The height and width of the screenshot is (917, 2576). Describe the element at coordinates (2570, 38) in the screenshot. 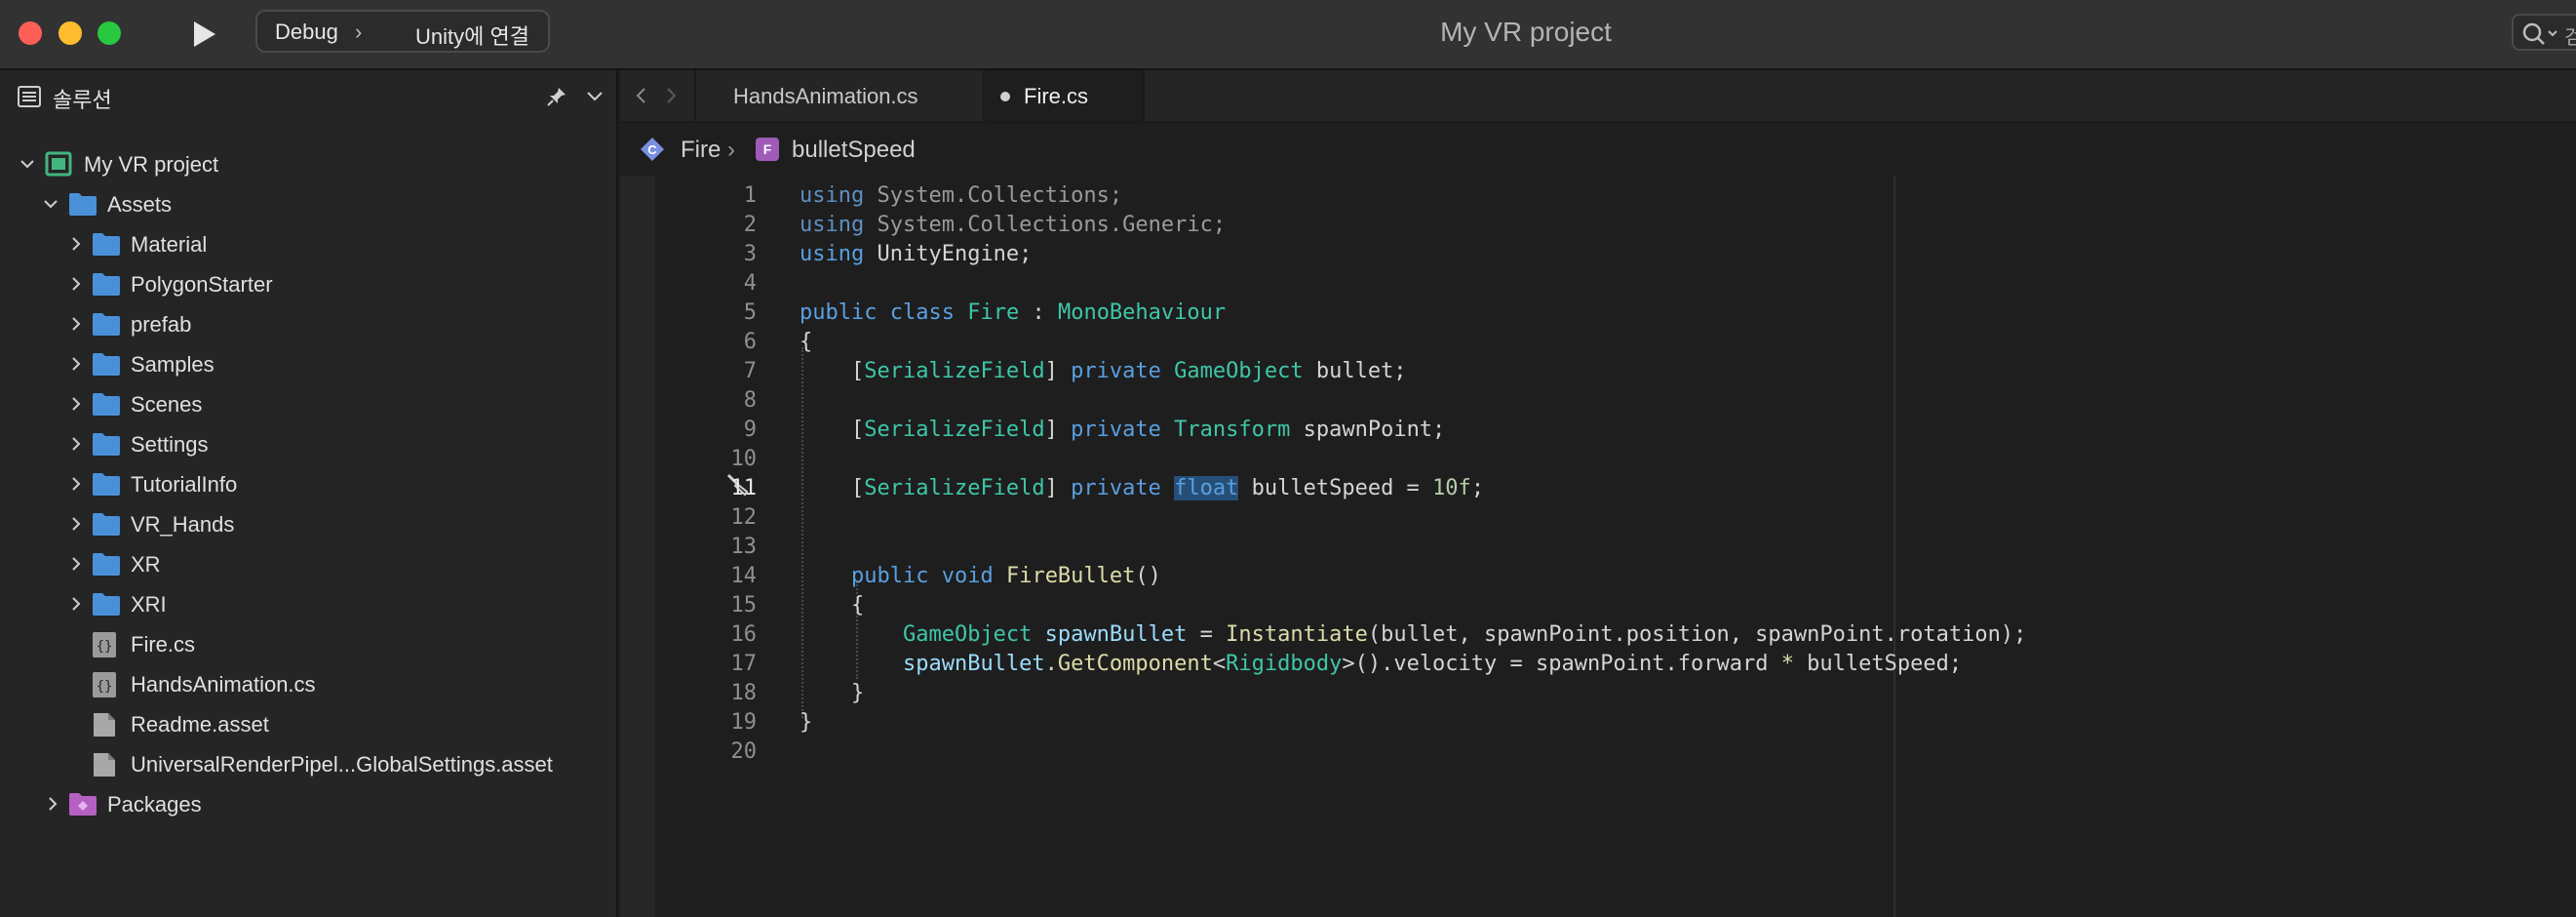

I see `search-placeholder: 검` at that location.